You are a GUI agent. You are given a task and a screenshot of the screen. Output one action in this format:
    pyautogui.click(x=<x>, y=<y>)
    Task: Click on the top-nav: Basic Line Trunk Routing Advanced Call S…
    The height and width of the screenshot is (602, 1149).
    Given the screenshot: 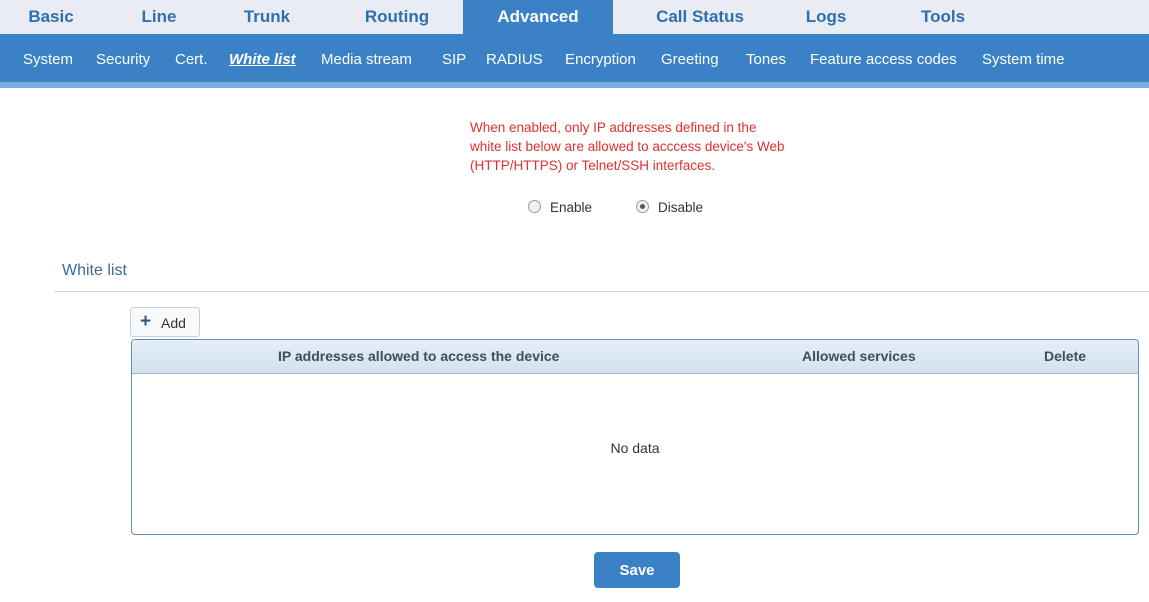 What is the action you would take?
    pyautogui.click(x=574, y=17)
    